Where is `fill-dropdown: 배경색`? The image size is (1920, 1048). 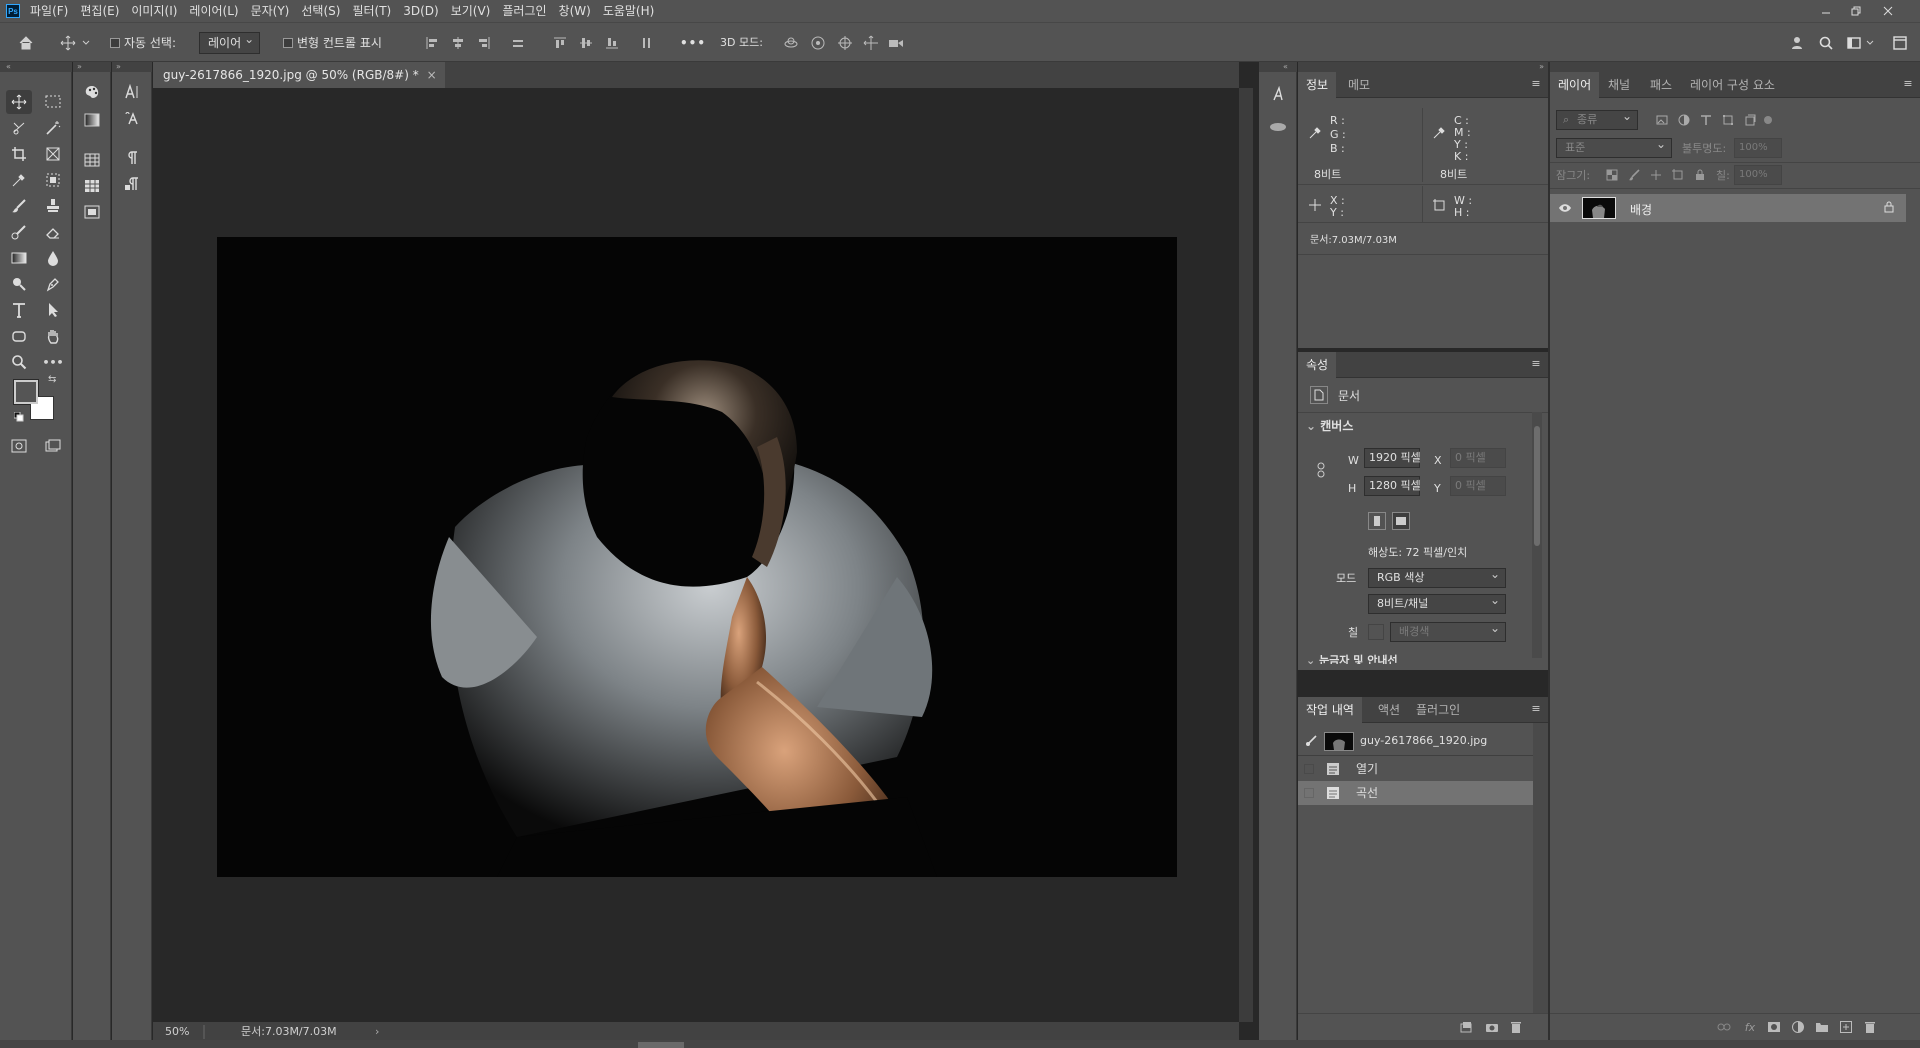
fill-dropdown: 배경색 is located at coordinates (1448, 630).